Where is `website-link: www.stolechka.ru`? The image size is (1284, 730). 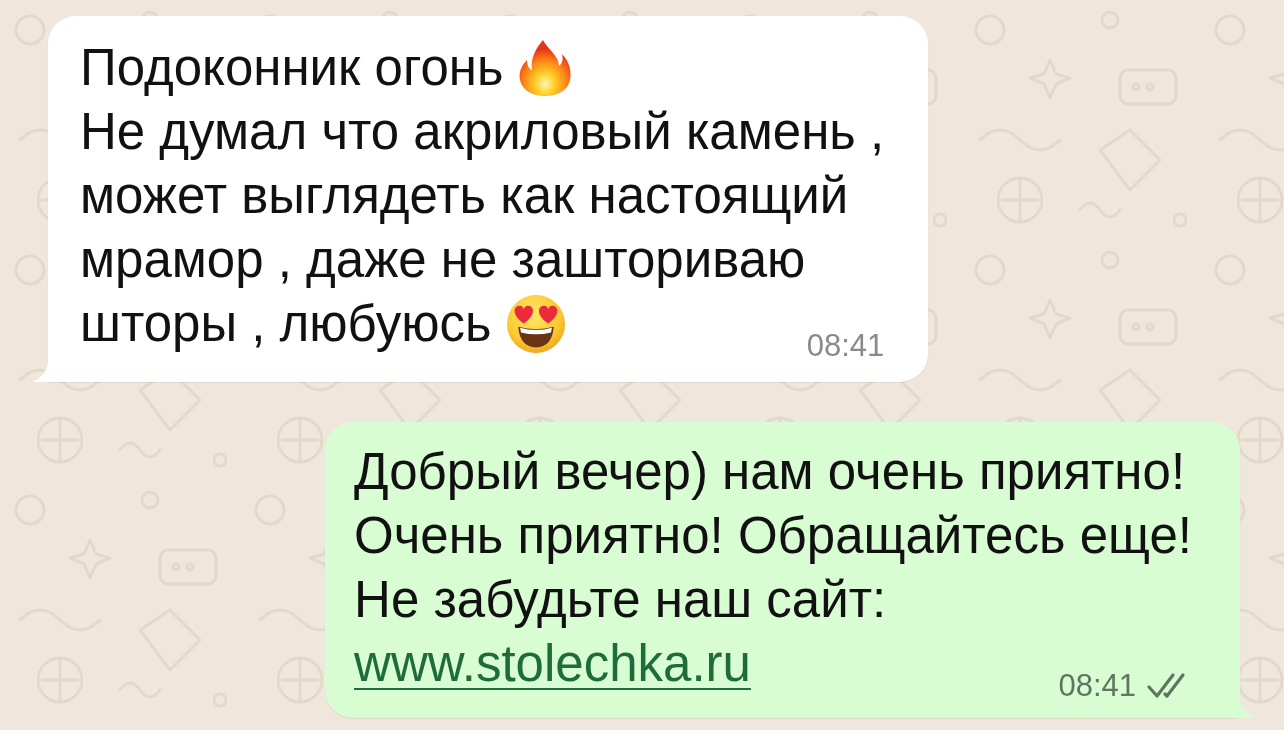
website-link: www.stolechka.ru is located at coordinates (552, 664).